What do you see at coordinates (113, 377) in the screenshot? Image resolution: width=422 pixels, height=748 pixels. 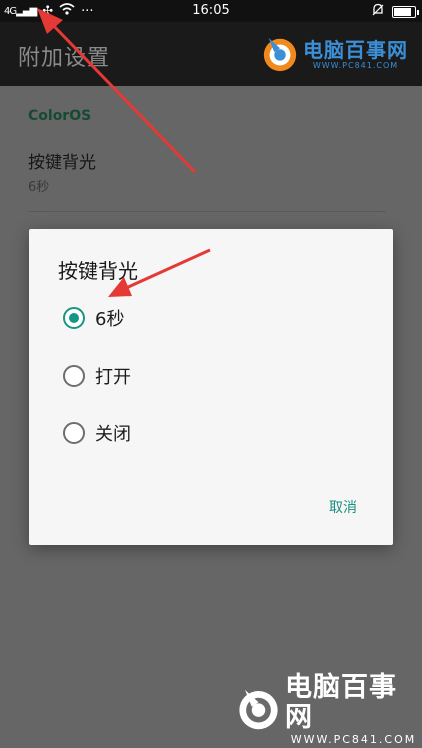 I see `option-label: 打开` at bounding box center [113, 377].